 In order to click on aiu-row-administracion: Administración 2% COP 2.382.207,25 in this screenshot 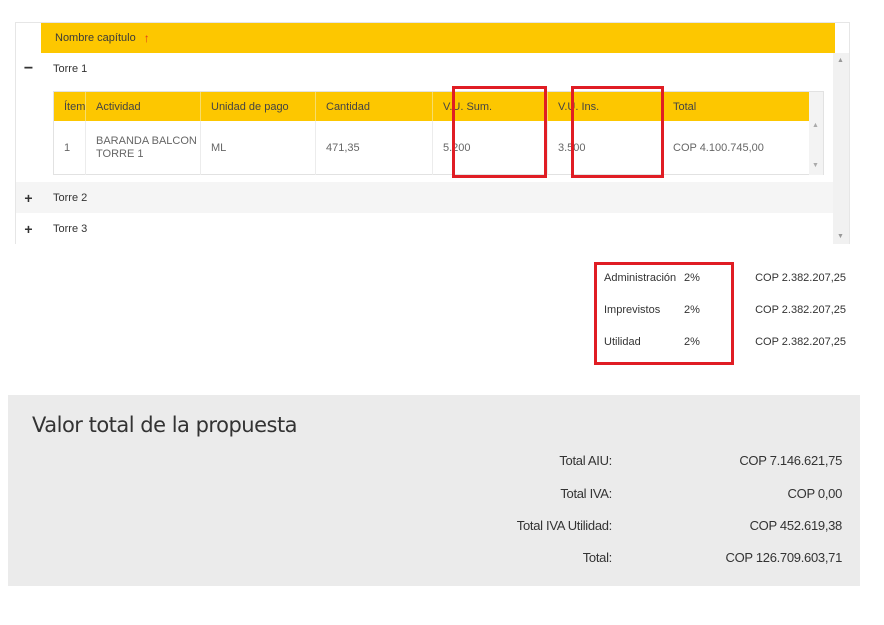, I will do `click(442, 278)`.